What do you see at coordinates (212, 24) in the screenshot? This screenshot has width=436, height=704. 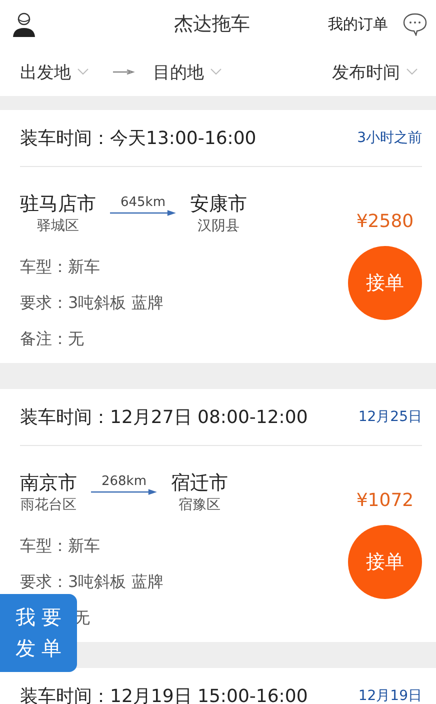 I see `app-title: 杰达拖车` at bounding box center [212, 24].